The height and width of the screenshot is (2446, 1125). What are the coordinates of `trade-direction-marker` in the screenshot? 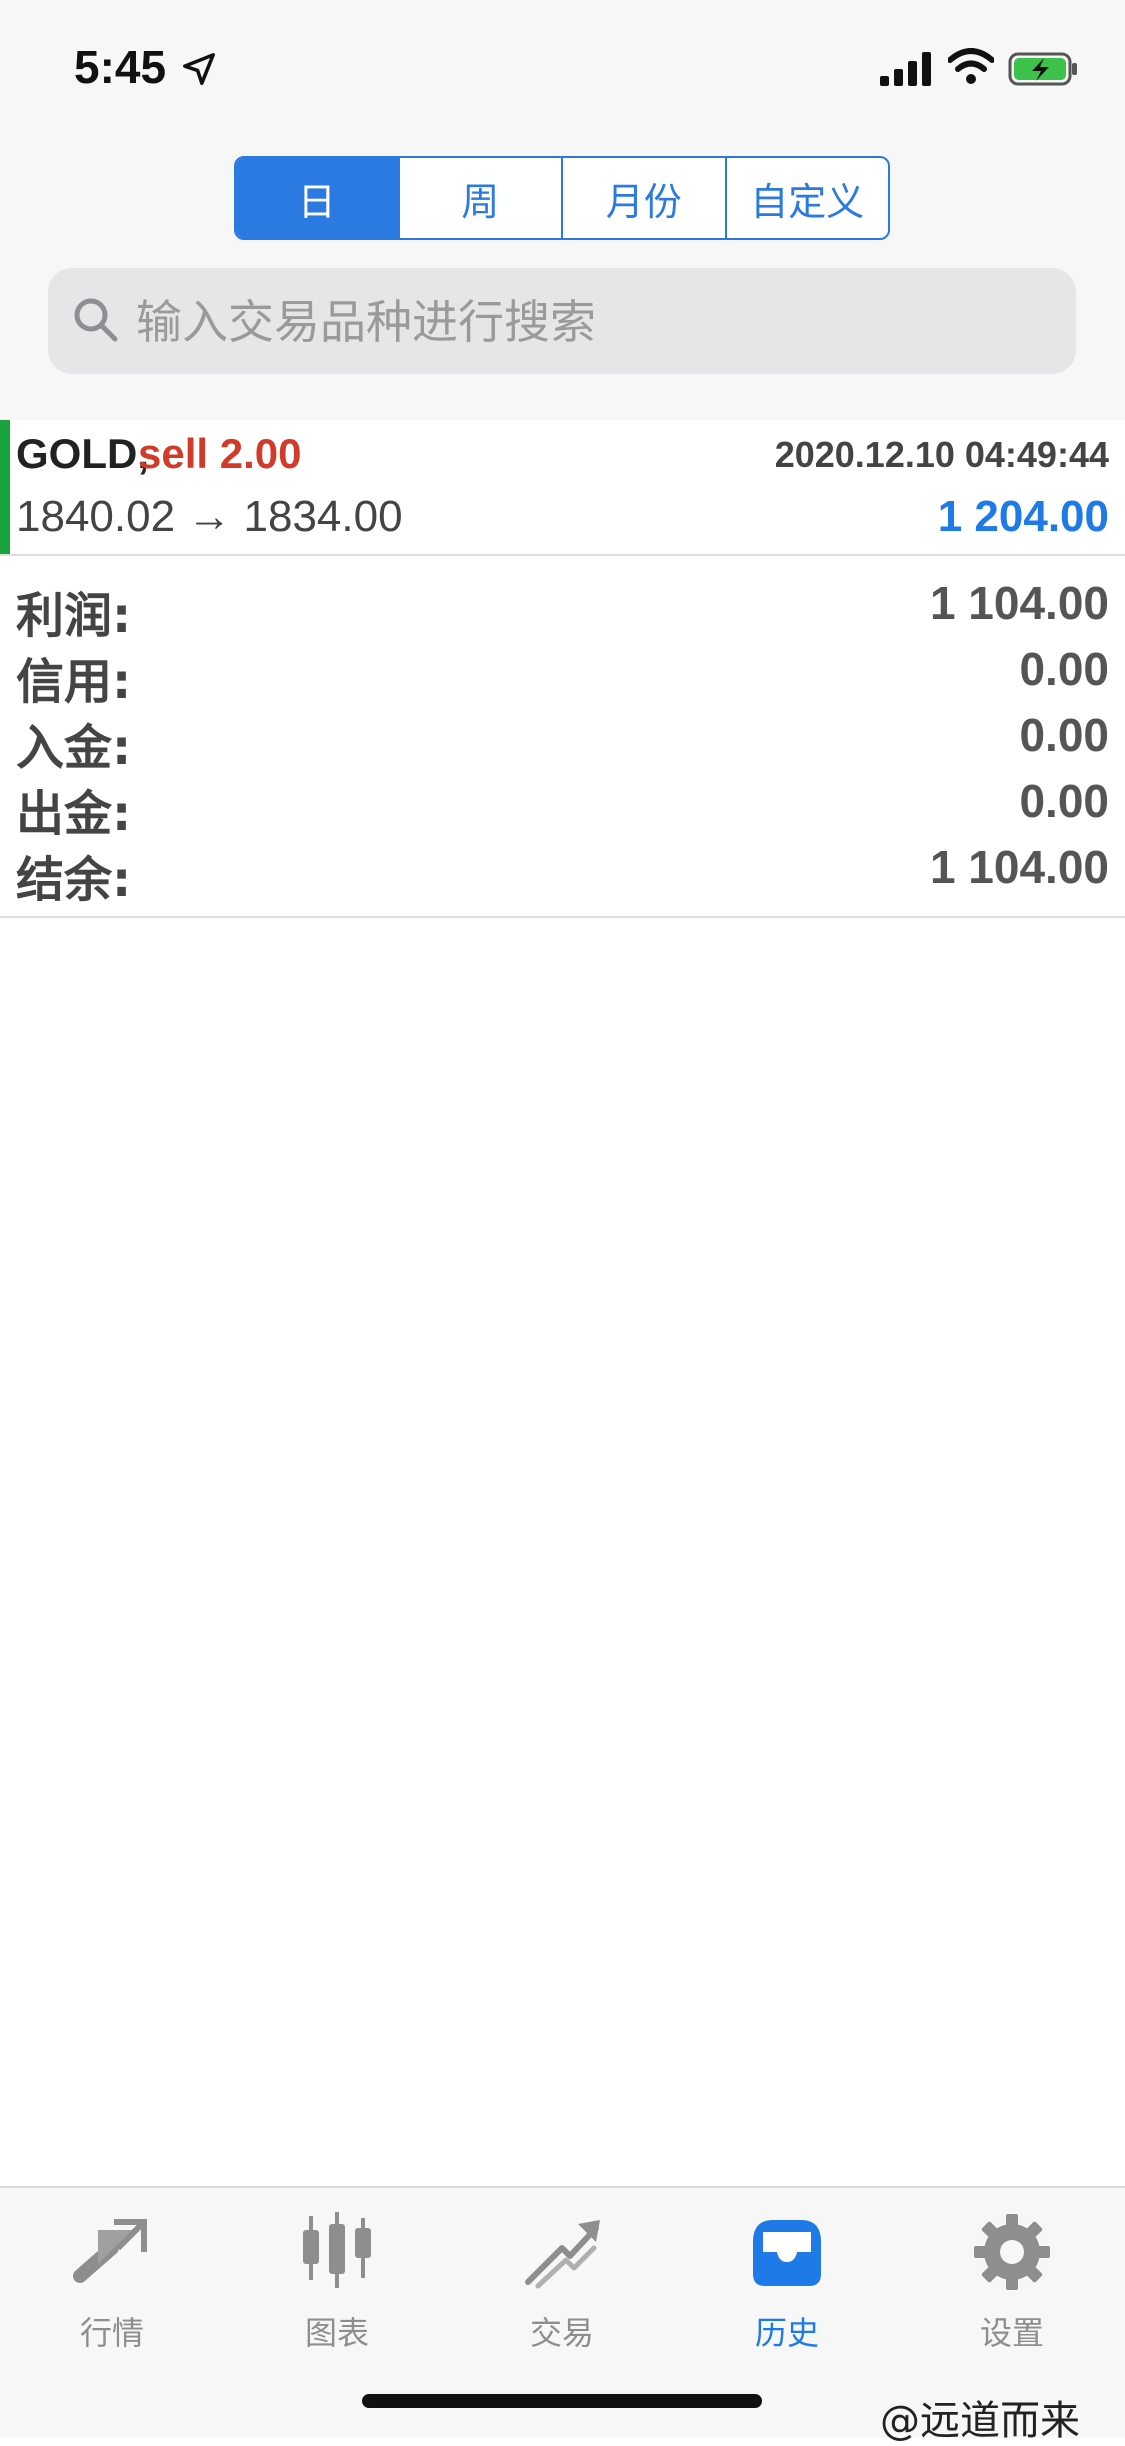 It's located at (5, 487).